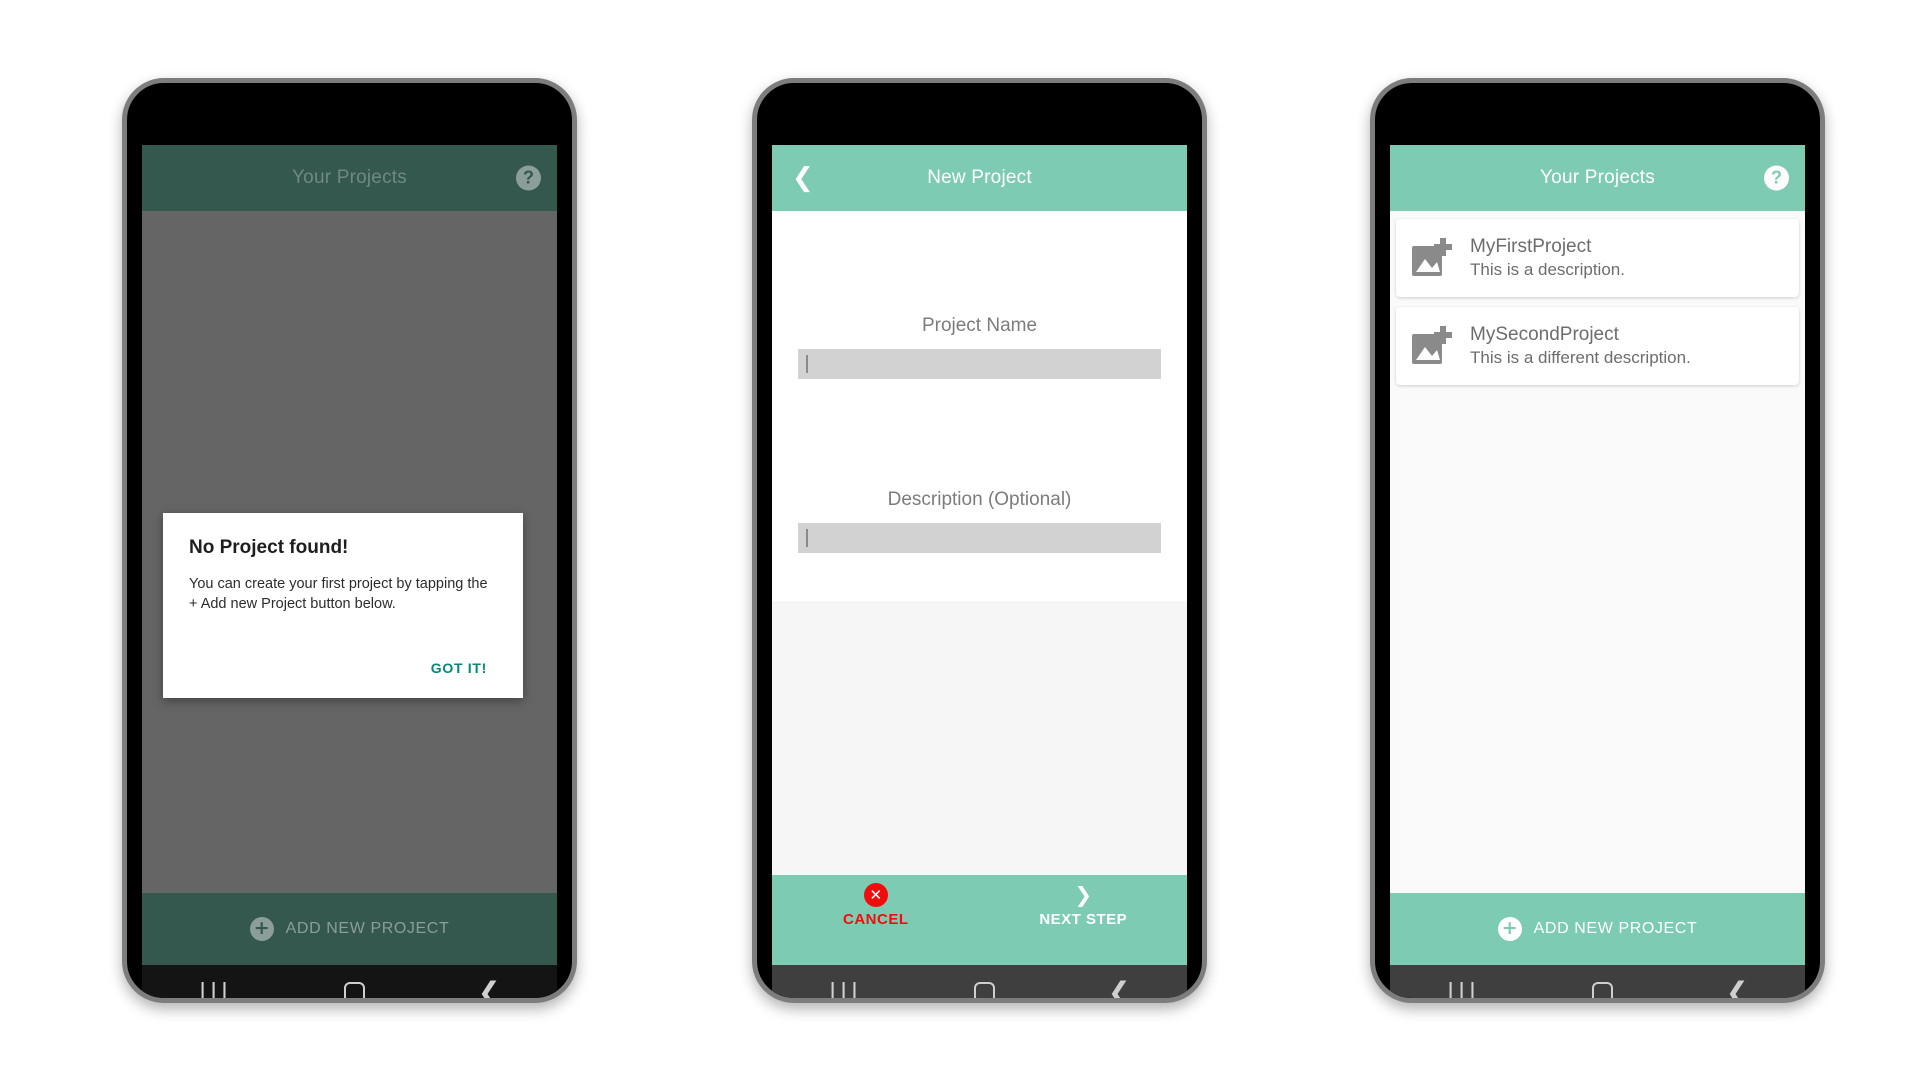  I want to click on cancel-label: CANCEL, so click(876, 919).